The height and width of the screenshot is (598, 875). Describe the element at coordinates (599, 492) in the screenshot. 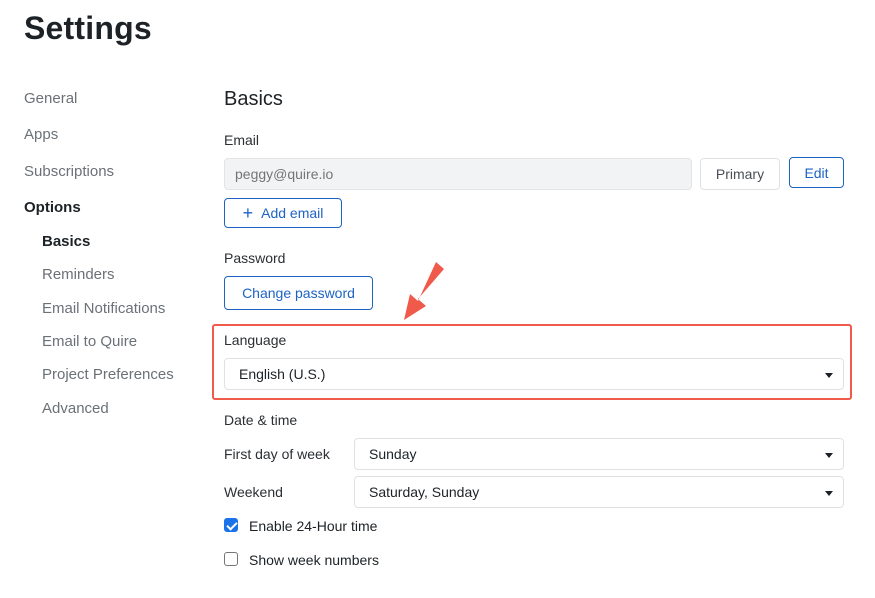

I see `weekend-select: Saturday, Sunday` at that location.